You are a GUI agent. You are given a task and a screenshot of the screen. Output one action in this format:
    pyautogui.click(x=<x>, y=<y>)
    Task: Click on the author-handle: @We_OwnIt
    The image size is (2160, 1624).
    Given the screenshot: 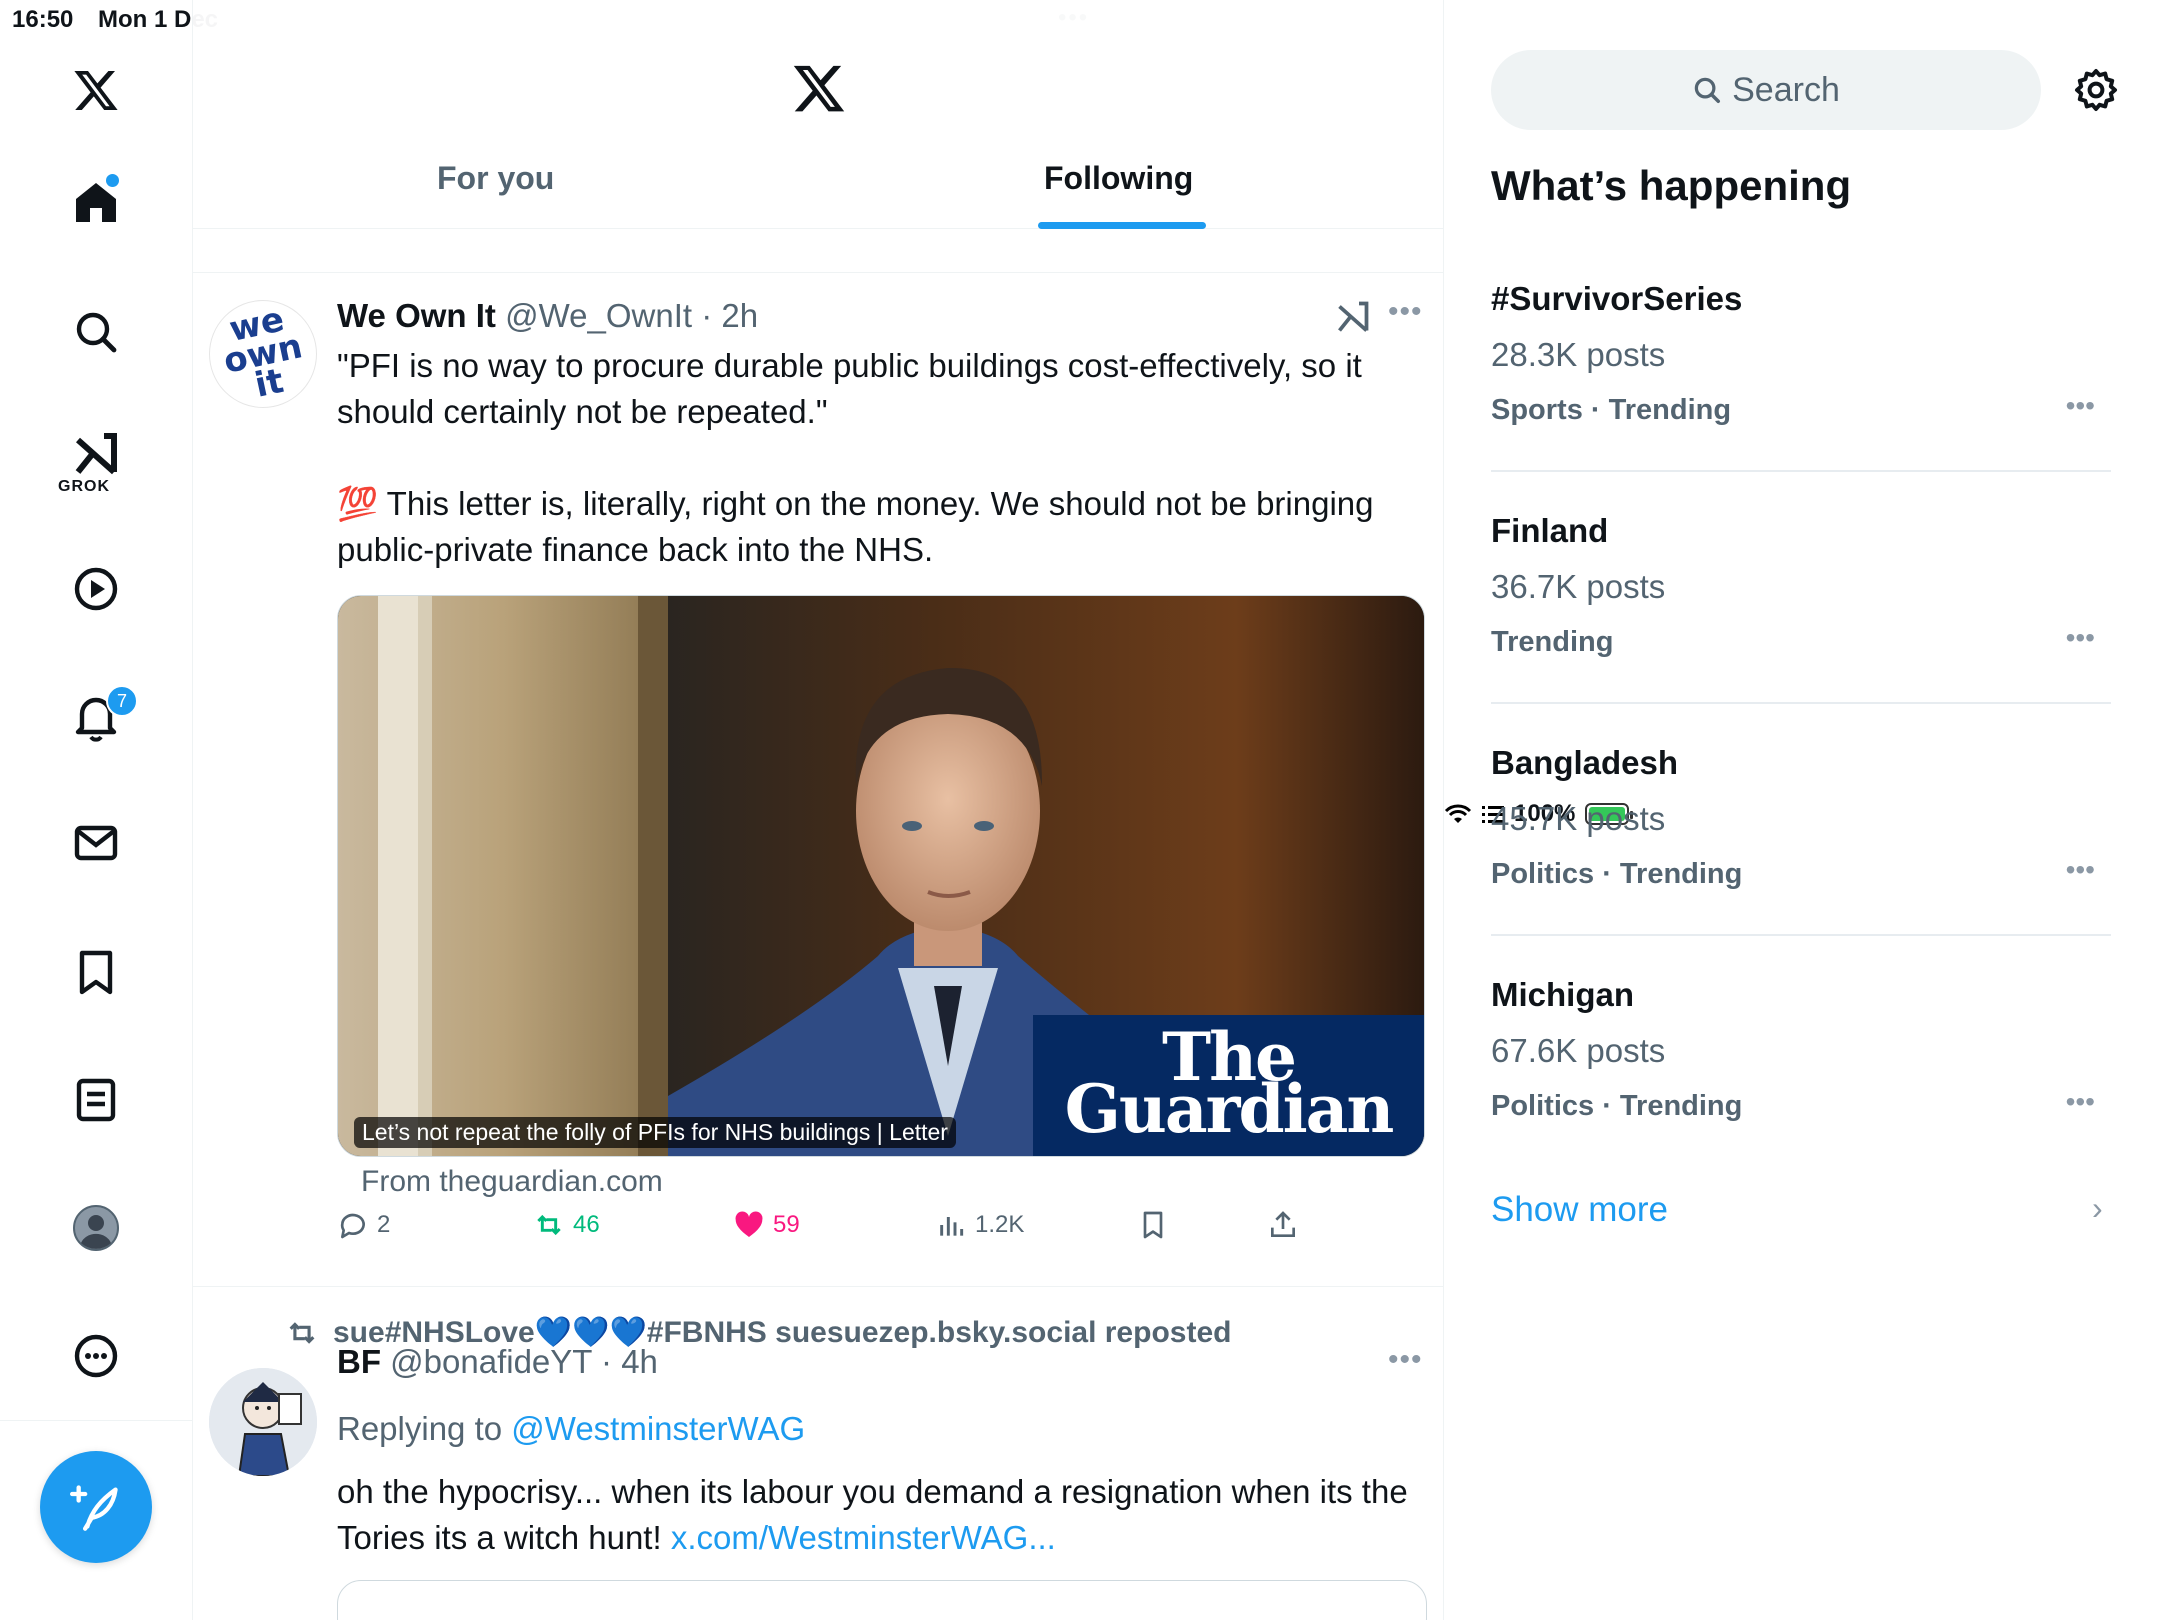 What is the action you would take?
    pyautogui.click(x=598, y=315)
    